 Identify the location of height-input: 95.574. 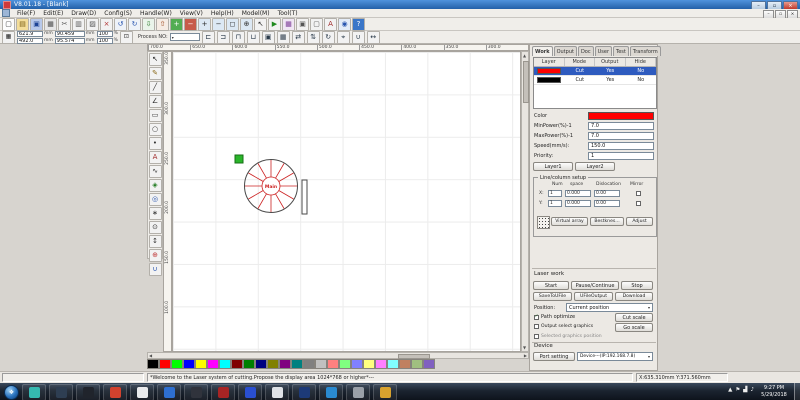
(69, 40).